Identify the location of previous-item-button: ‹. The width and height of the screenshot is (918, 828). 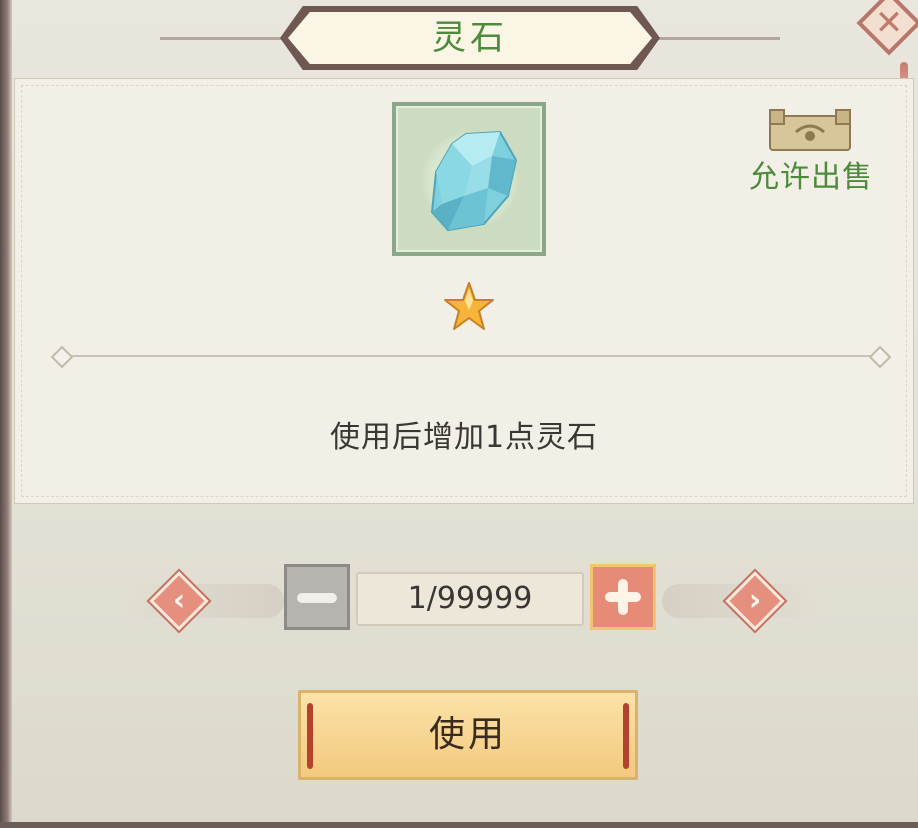
(179, 601).